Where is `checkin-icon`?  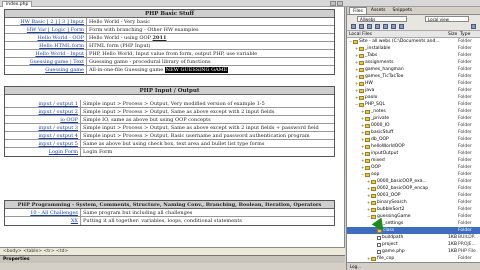
checkin-icon is located at coordinates (393, 26).